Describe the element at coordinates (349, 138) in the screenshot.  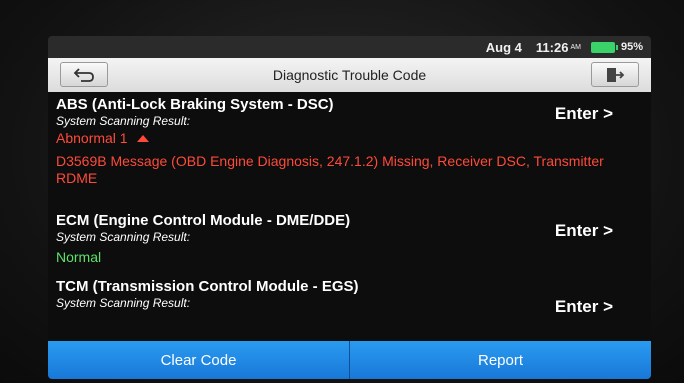
I see `system-status-abnormal: Abnormal 1` at that location.